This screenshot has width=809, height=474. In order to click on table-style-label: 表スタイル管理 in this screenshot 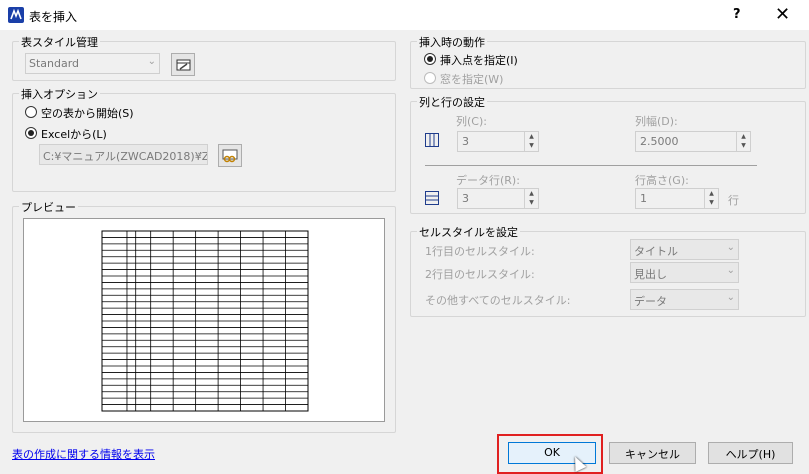, I will do `click(59, 42)`.